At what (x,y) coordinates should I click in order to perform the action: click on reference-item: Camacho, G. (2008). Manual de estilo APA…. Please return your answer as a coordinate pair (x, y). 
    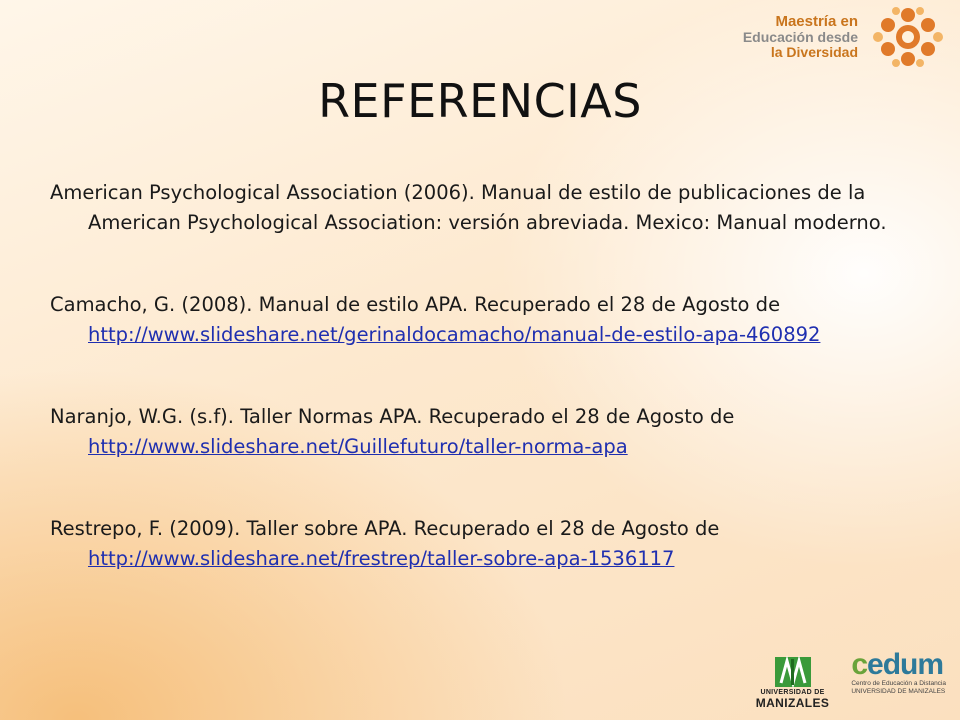
    Looking at the image, I should click on (490, 320).